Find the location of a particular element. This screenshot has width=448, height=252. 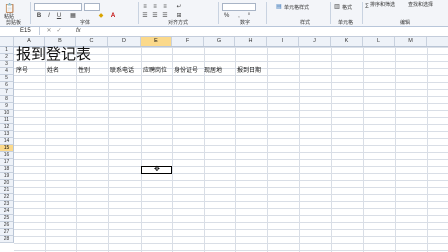

column-header-f: F is located at coordinates (188, 41).